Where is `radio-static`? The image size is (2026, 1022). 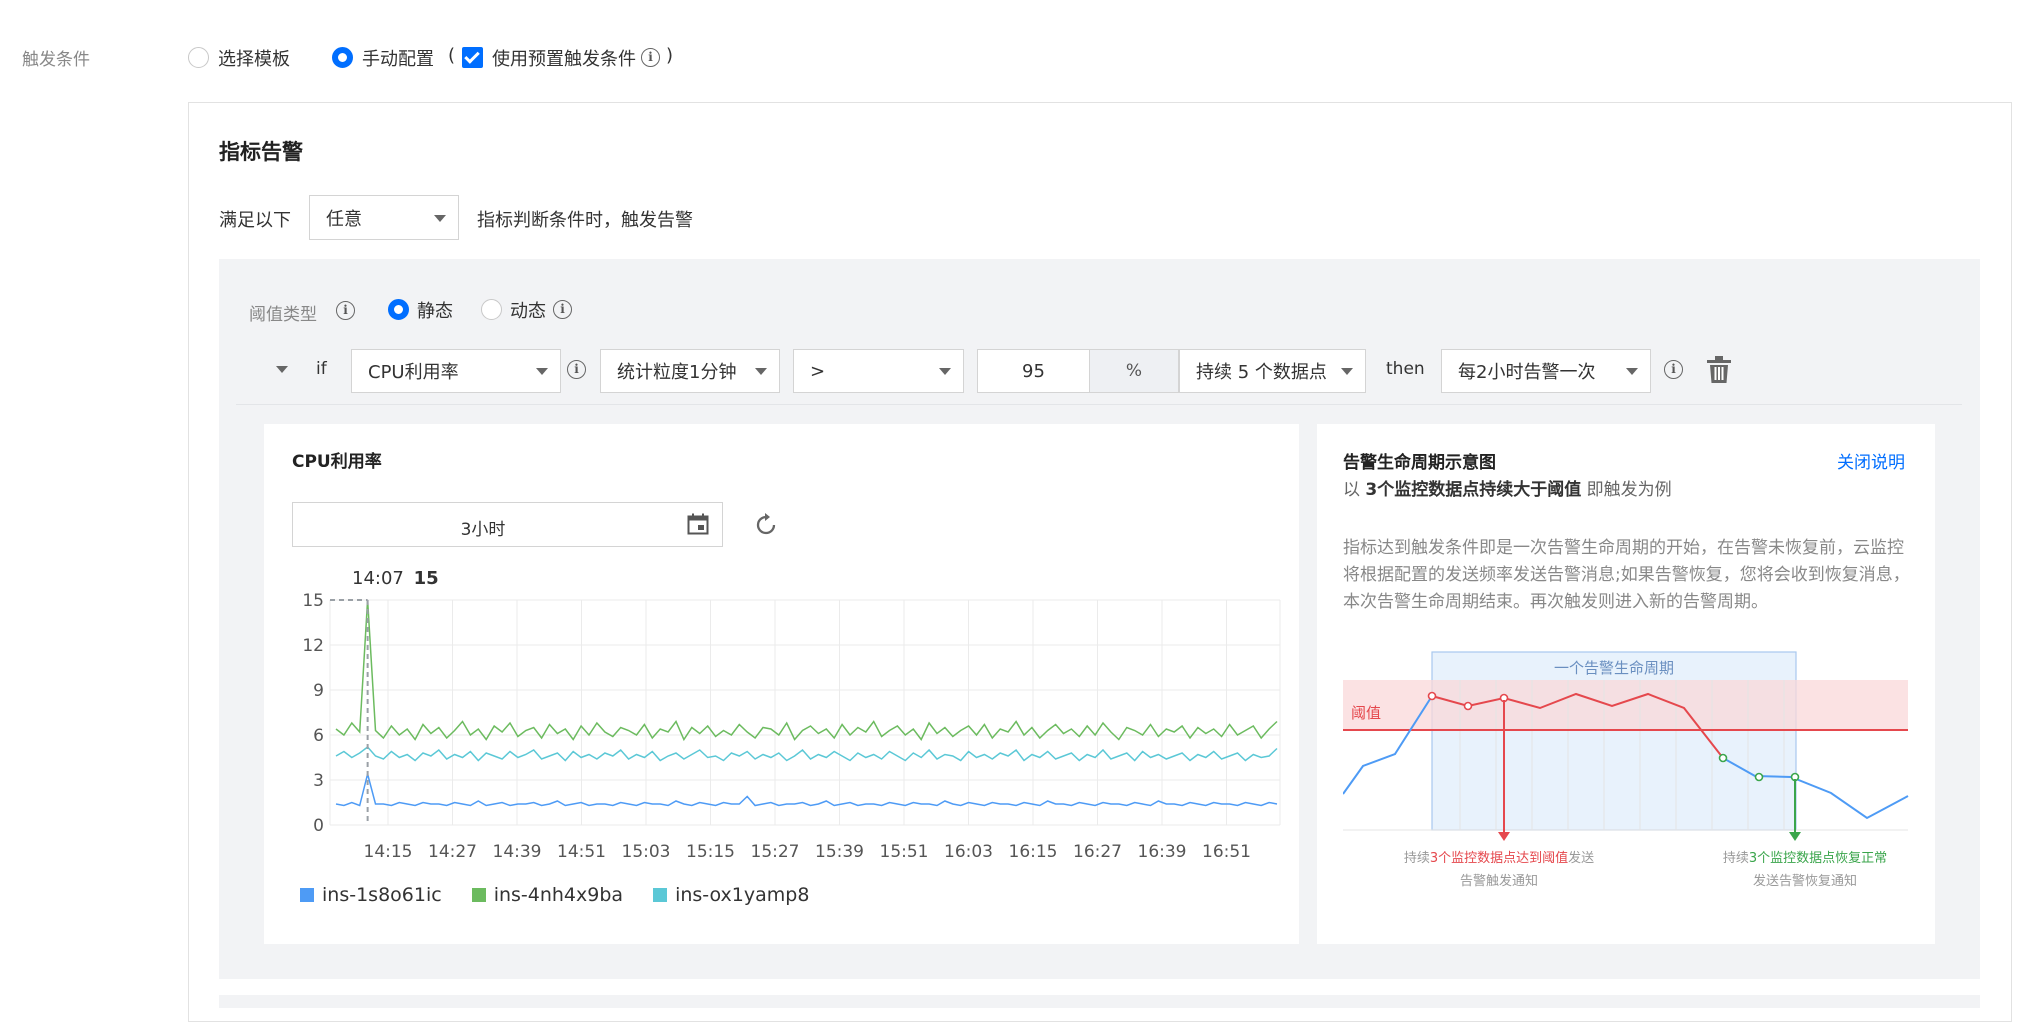
radio-static is located at coordinates (398, 309).